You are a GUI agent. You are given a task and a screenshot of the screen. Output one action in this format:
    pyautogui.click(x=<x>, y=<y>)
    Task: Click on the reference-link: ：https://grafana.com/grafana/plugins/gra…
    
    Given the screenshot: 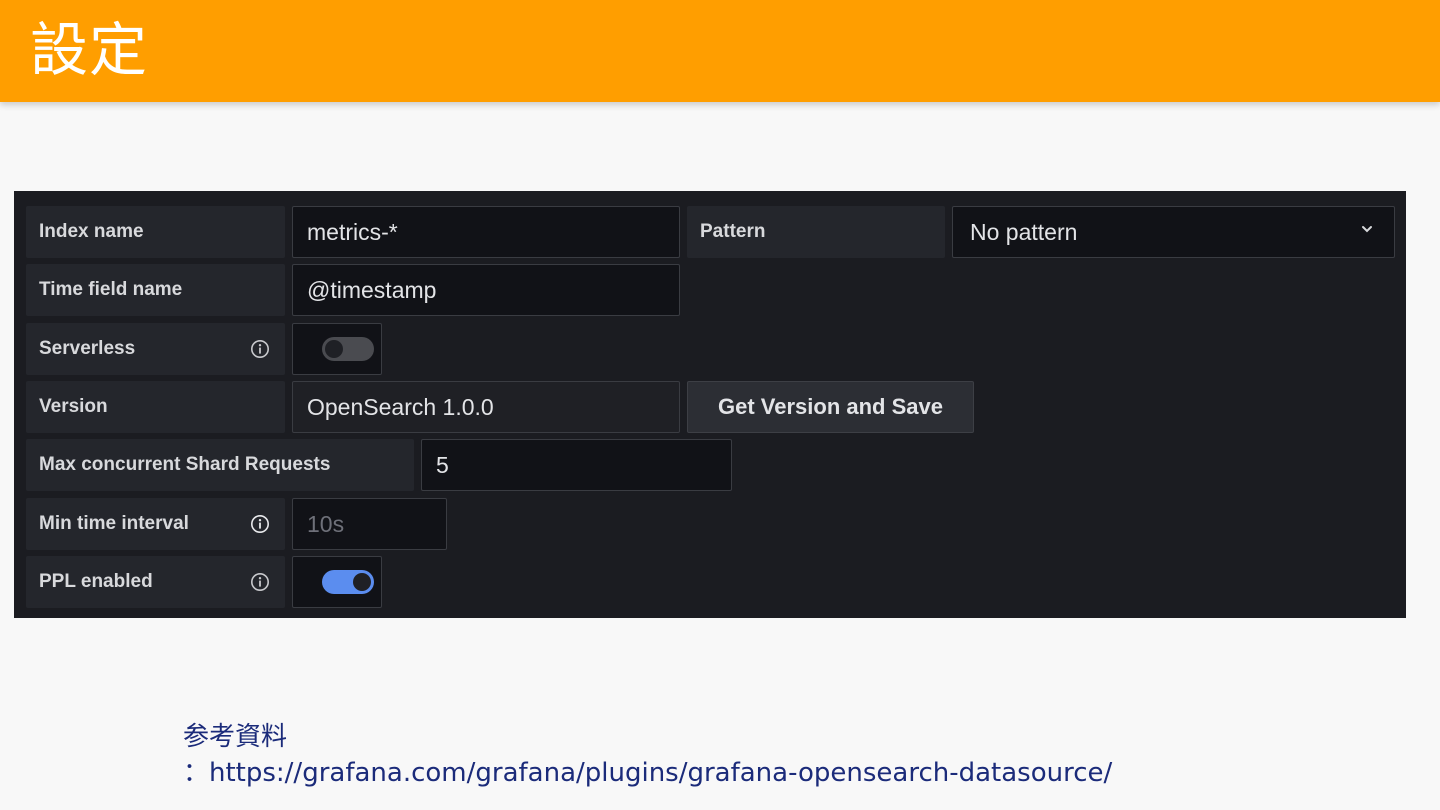 What is the action you would take?
    pyautogui.click(x=647, y=773)
    